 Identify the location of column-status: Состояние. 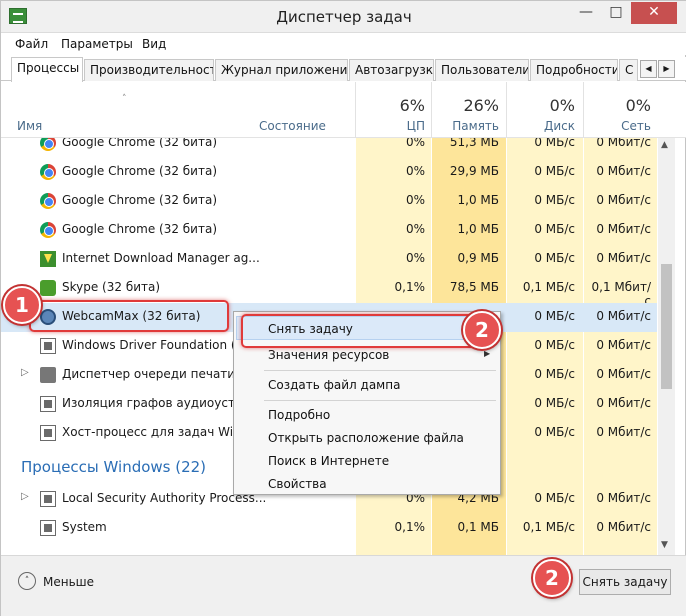
(292, 126).